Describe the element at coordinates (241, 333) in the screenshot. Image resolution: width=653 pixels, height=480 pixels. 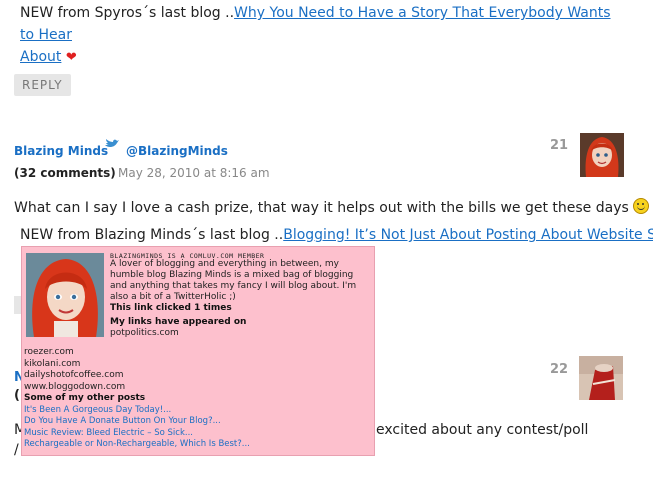
I see `popup-site: potpolitics.com` at that location.